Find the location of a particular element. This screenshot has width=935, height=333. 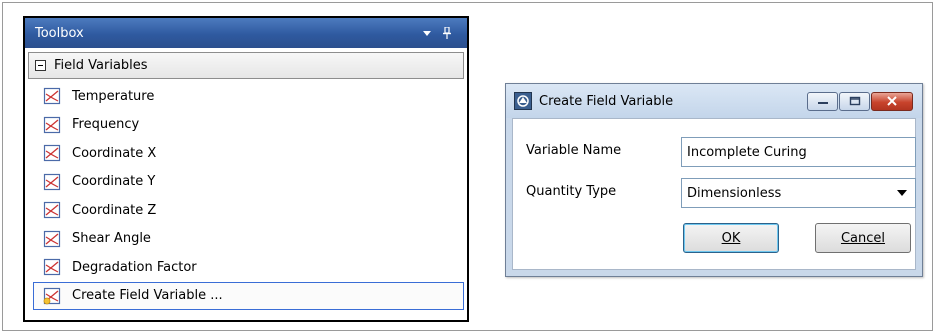

list-item-coordinate-x: Coordinate X is located at coordinates (246, 153).